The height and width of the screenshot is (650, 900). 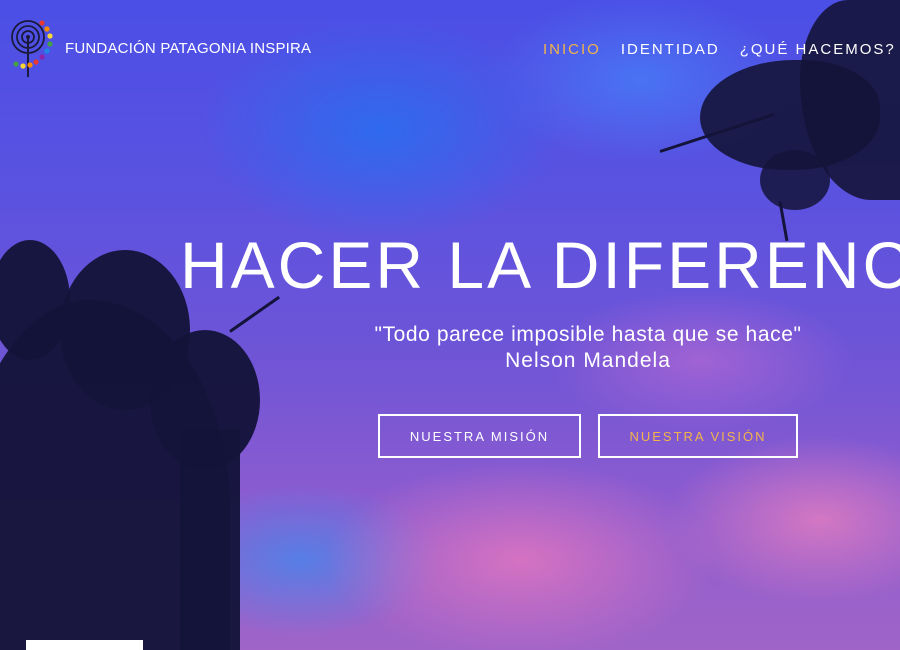 What do you see at coordinates (818, 49) in the screenshot?
I see `nav-item-que-hacemos: ¿QUÉ HACEMOS?` at bounding box center [818, 49].